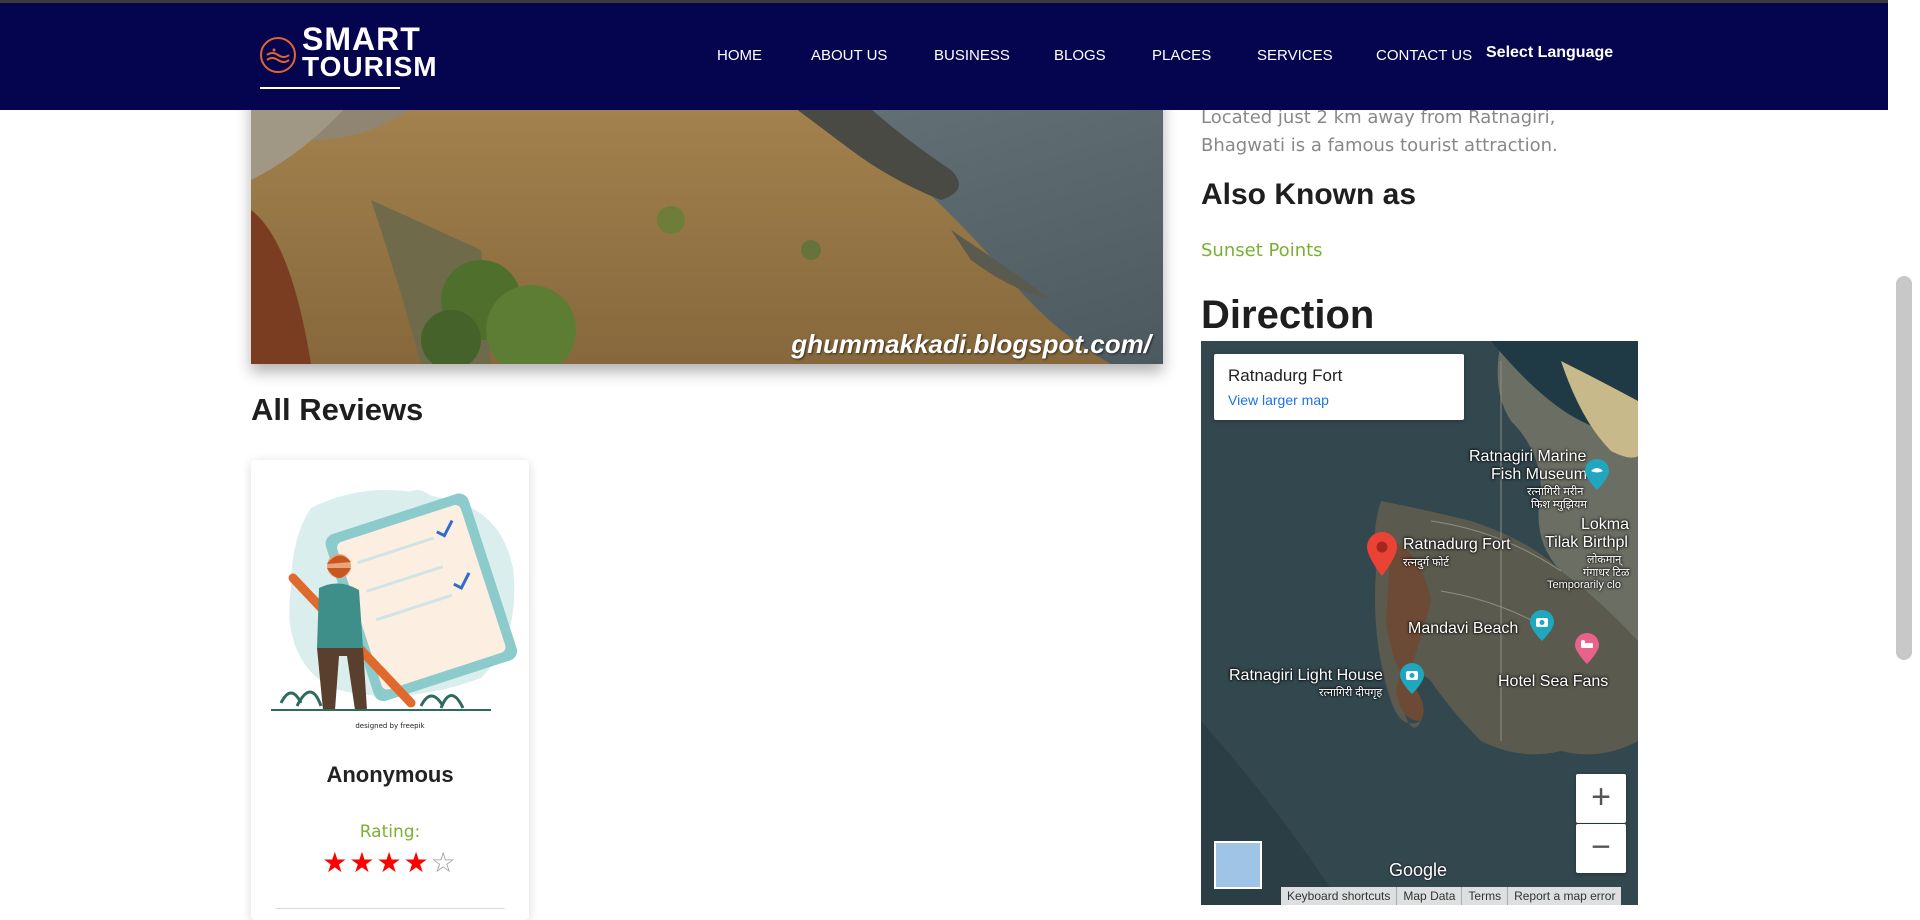 This screenshot has width=1920, height=920. What do you see at coordinates (444, 862) in the screenshot?
I see `star-empty-icon: ☆` at bounding box center [444, 862].